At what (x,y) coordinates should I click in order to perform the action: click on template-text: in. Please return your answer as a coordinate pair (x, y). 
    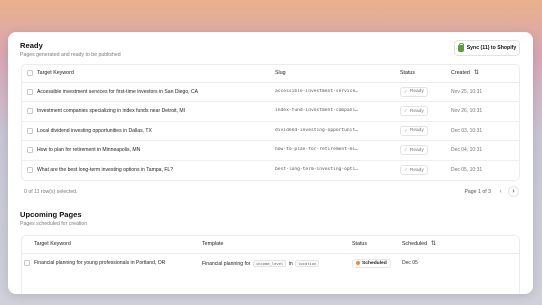
    Looking at the image, I should click on (290, 263).